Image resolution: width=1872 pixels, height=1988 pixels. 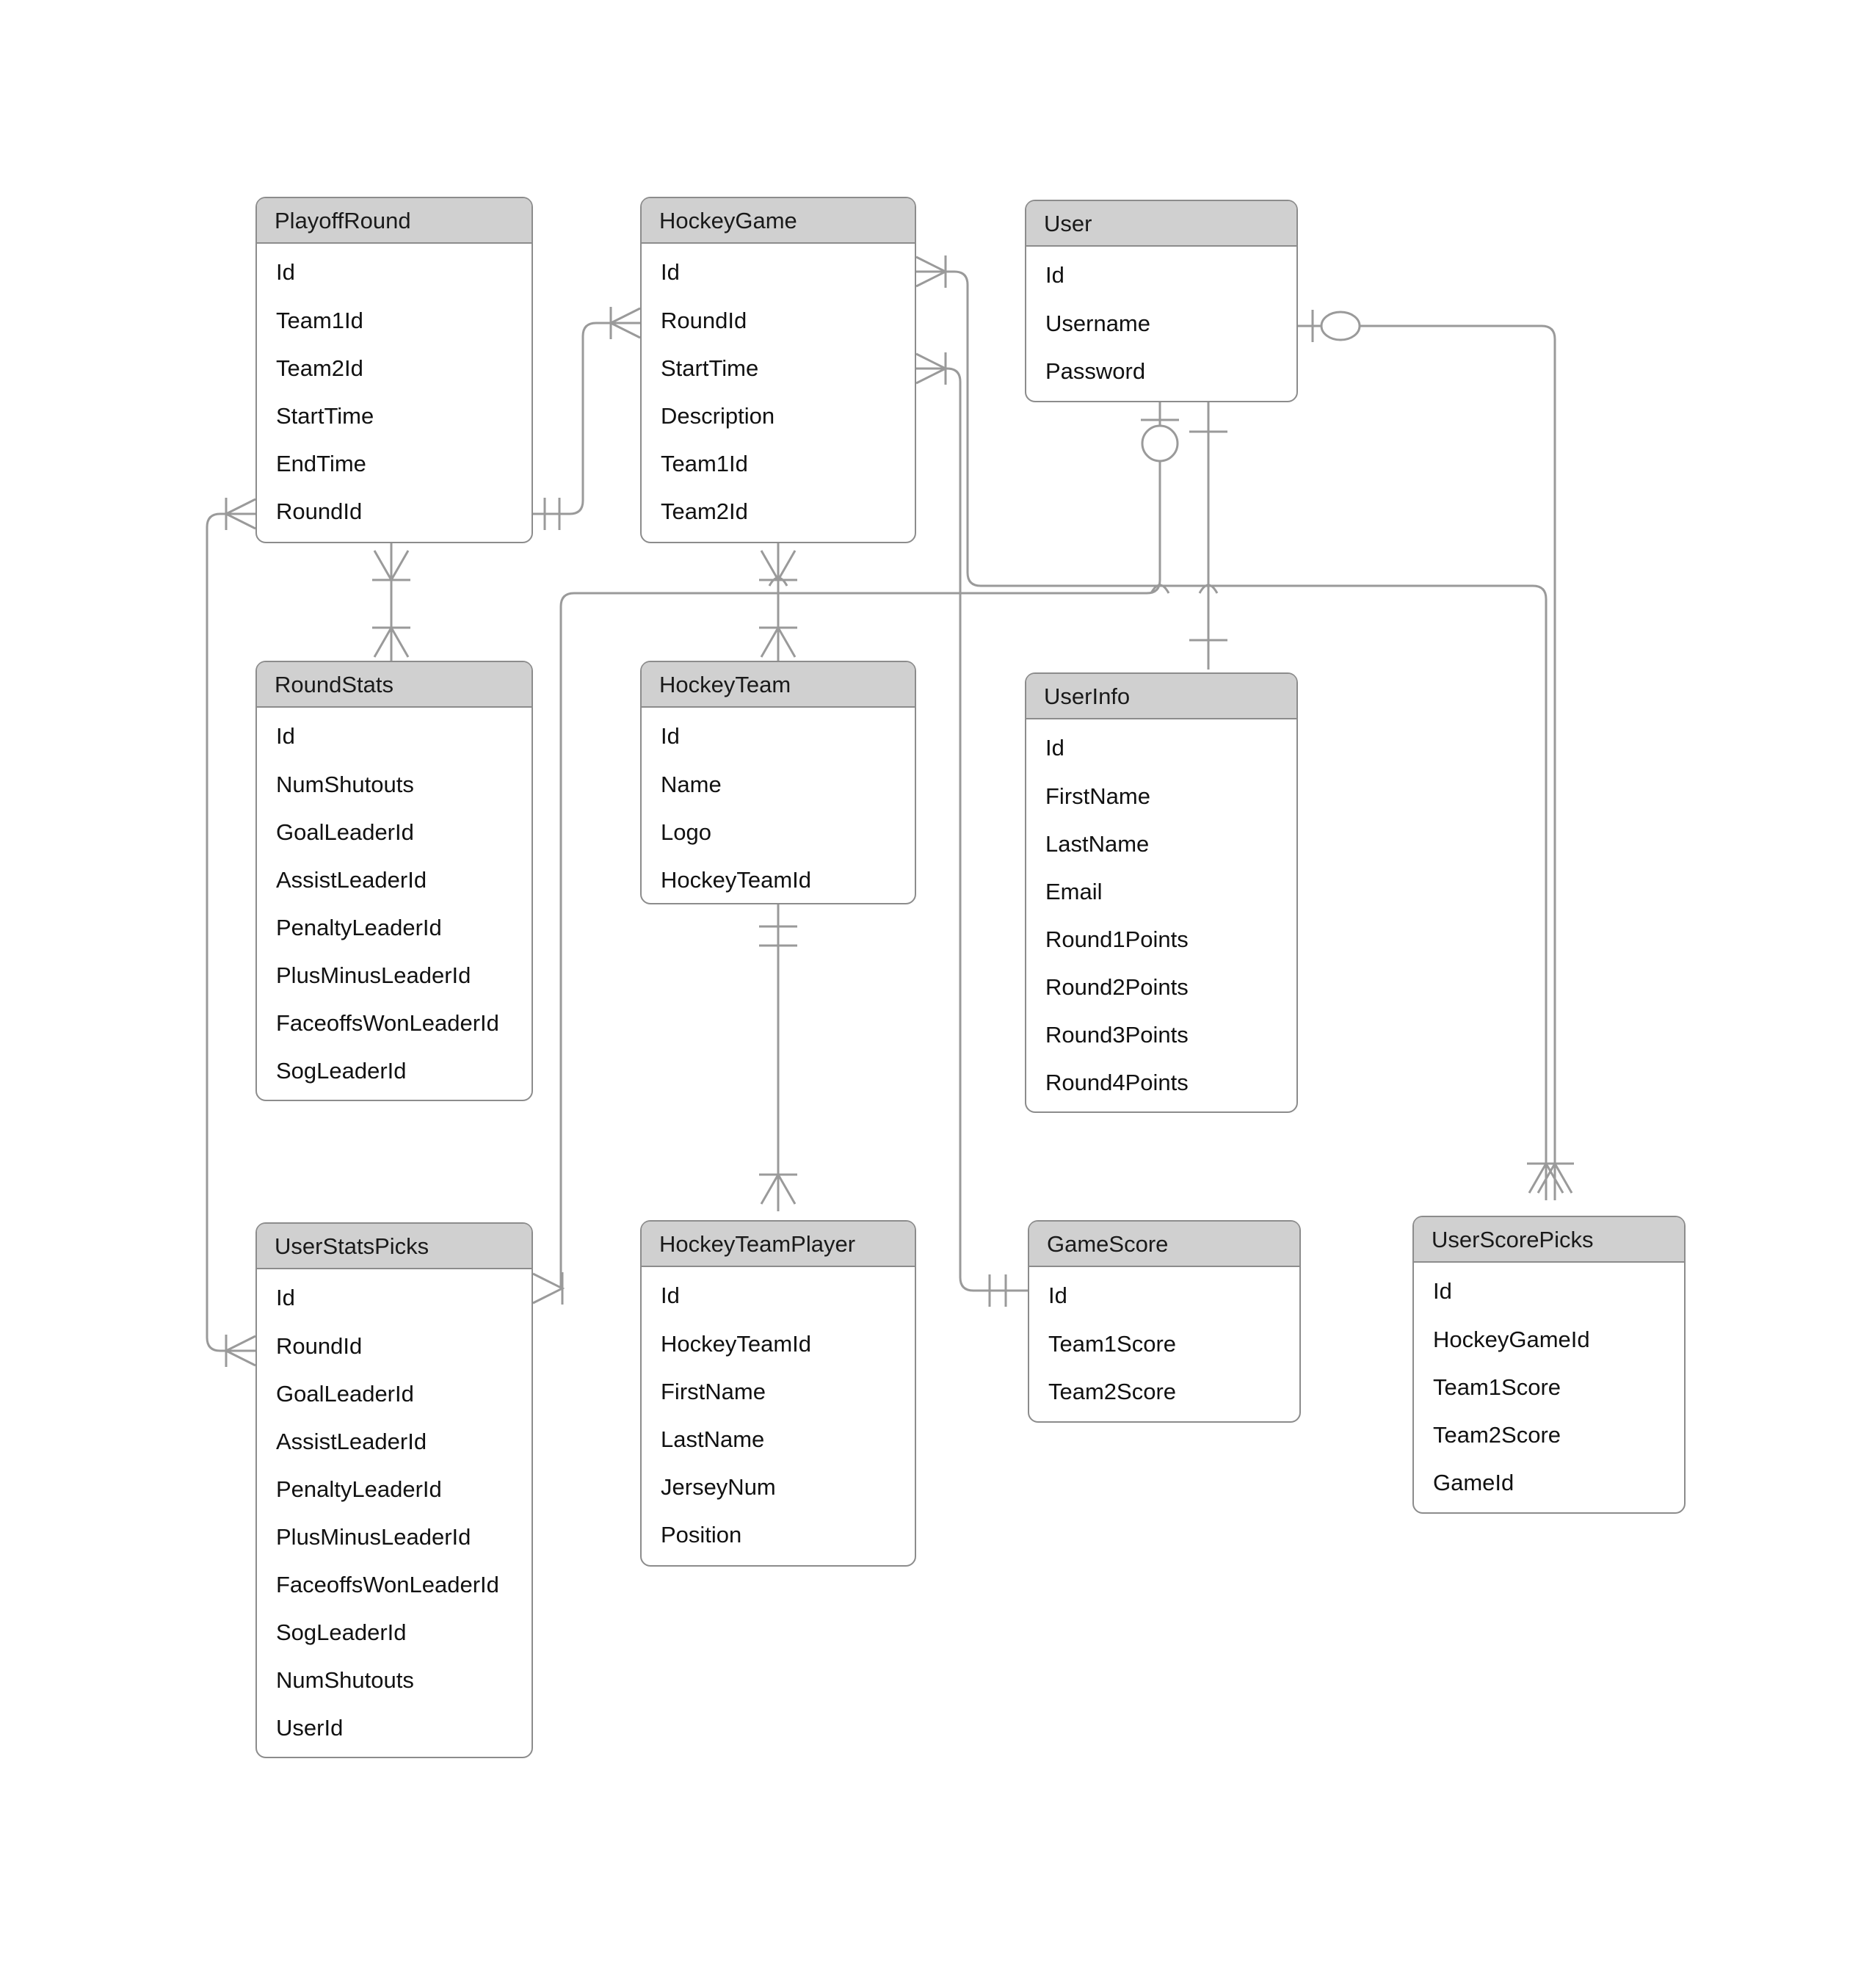 What do you see at coordinates (310, 1728) in the screenshot?
I see `attribute-row: UserId` at bounding box center [310, 1728].